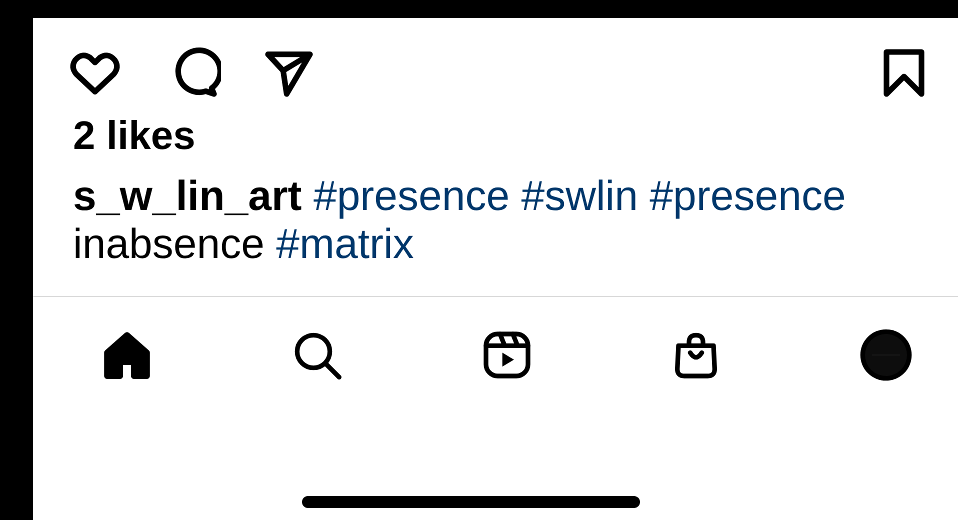 Image resolution: width=958 pixels, height=520 pixels. I want to click on hashtag-link: #matrix, so click(345, 243).